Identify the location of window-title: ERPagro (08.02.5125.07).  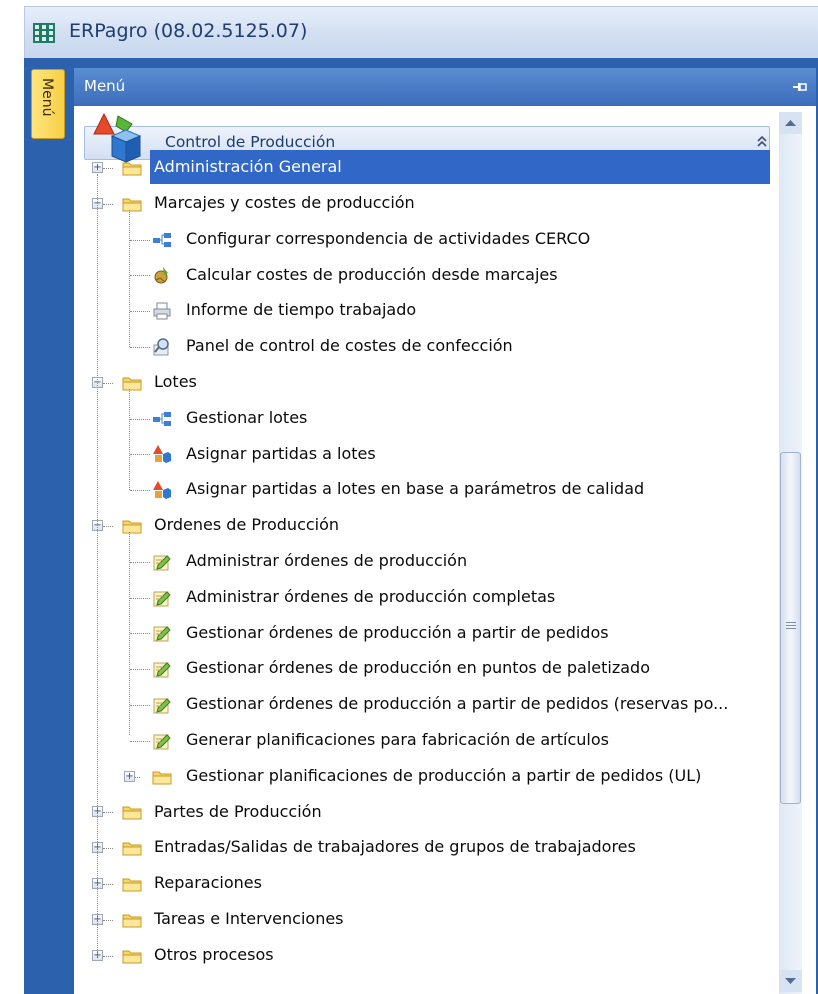
(188, 31).